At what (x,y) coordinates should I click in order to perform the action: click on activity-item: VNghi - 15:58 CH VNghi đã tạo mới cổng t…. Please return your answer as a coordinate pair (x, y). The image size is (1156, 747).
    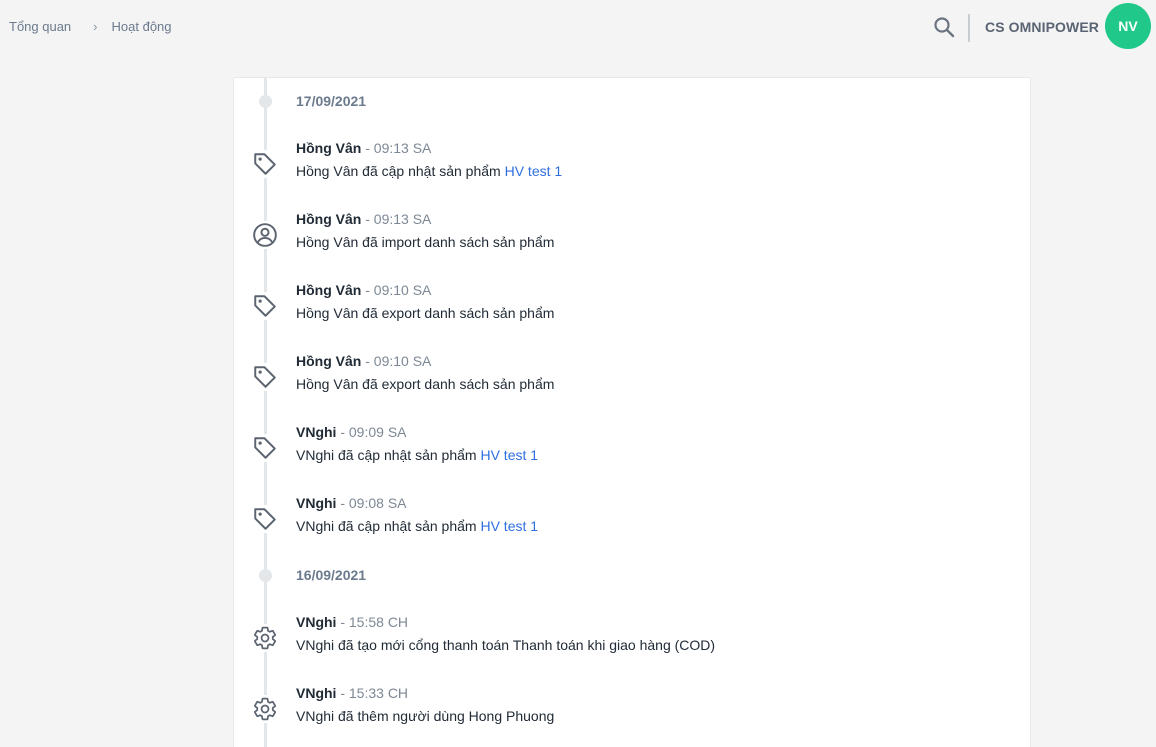
    Looking at the image, I should click on (632, 639).